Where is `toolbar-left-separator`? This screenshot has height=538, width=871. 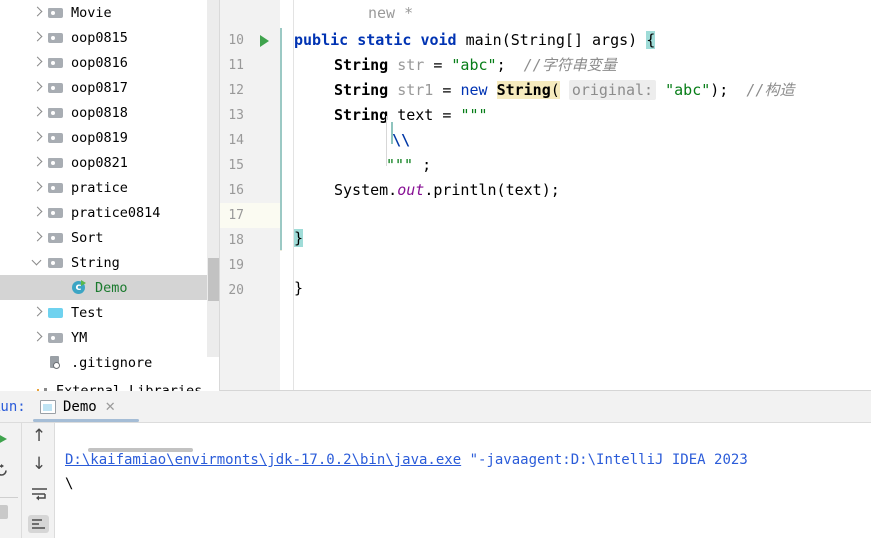 toolbar-left-separator is located at coordinates (9, 497).